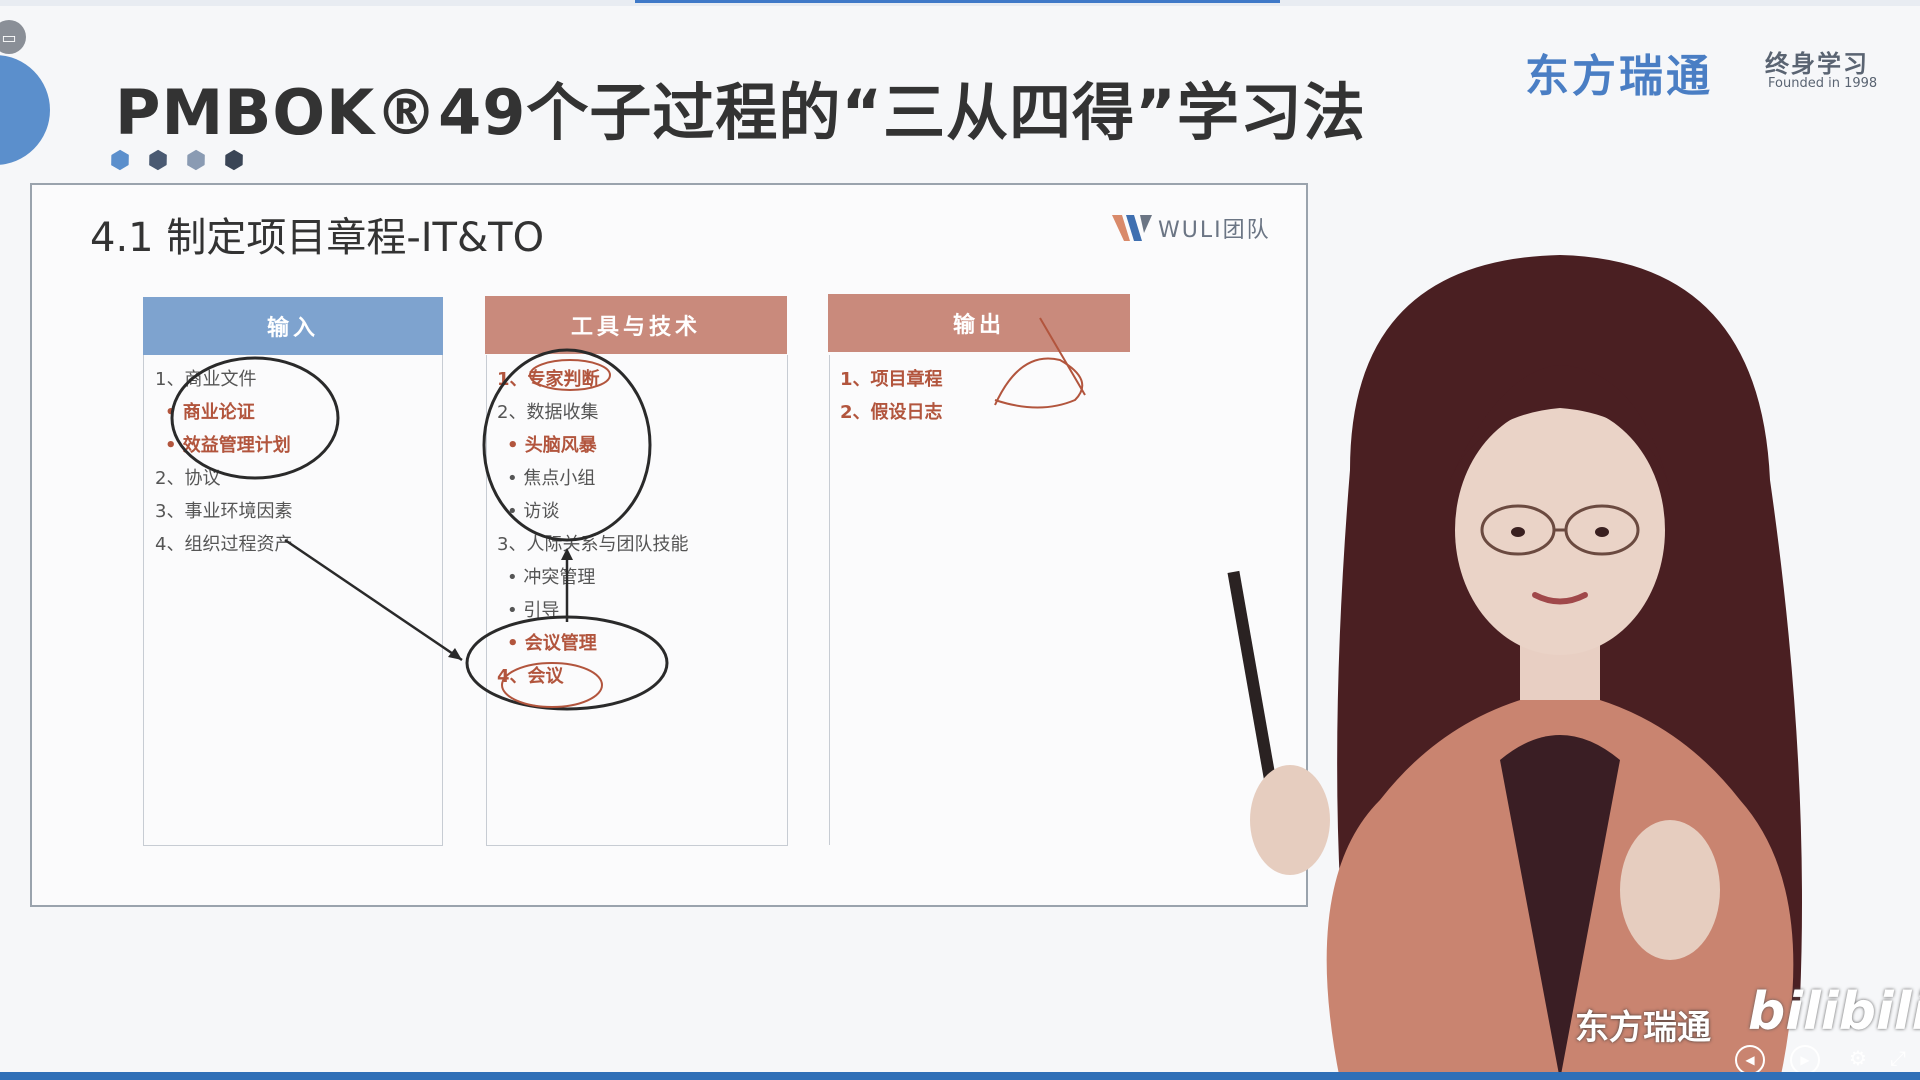 Image resolution: width=1920 pixels, height=1080 pixels. I want to click on progress-bar, so click(957, 1).